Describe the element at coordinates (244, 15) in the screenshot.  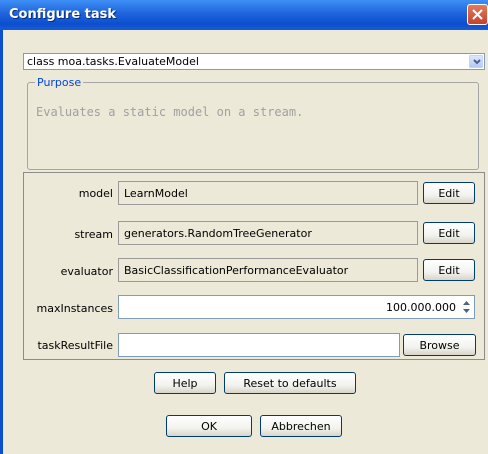
I see `title-bar: Configure task` at that location.